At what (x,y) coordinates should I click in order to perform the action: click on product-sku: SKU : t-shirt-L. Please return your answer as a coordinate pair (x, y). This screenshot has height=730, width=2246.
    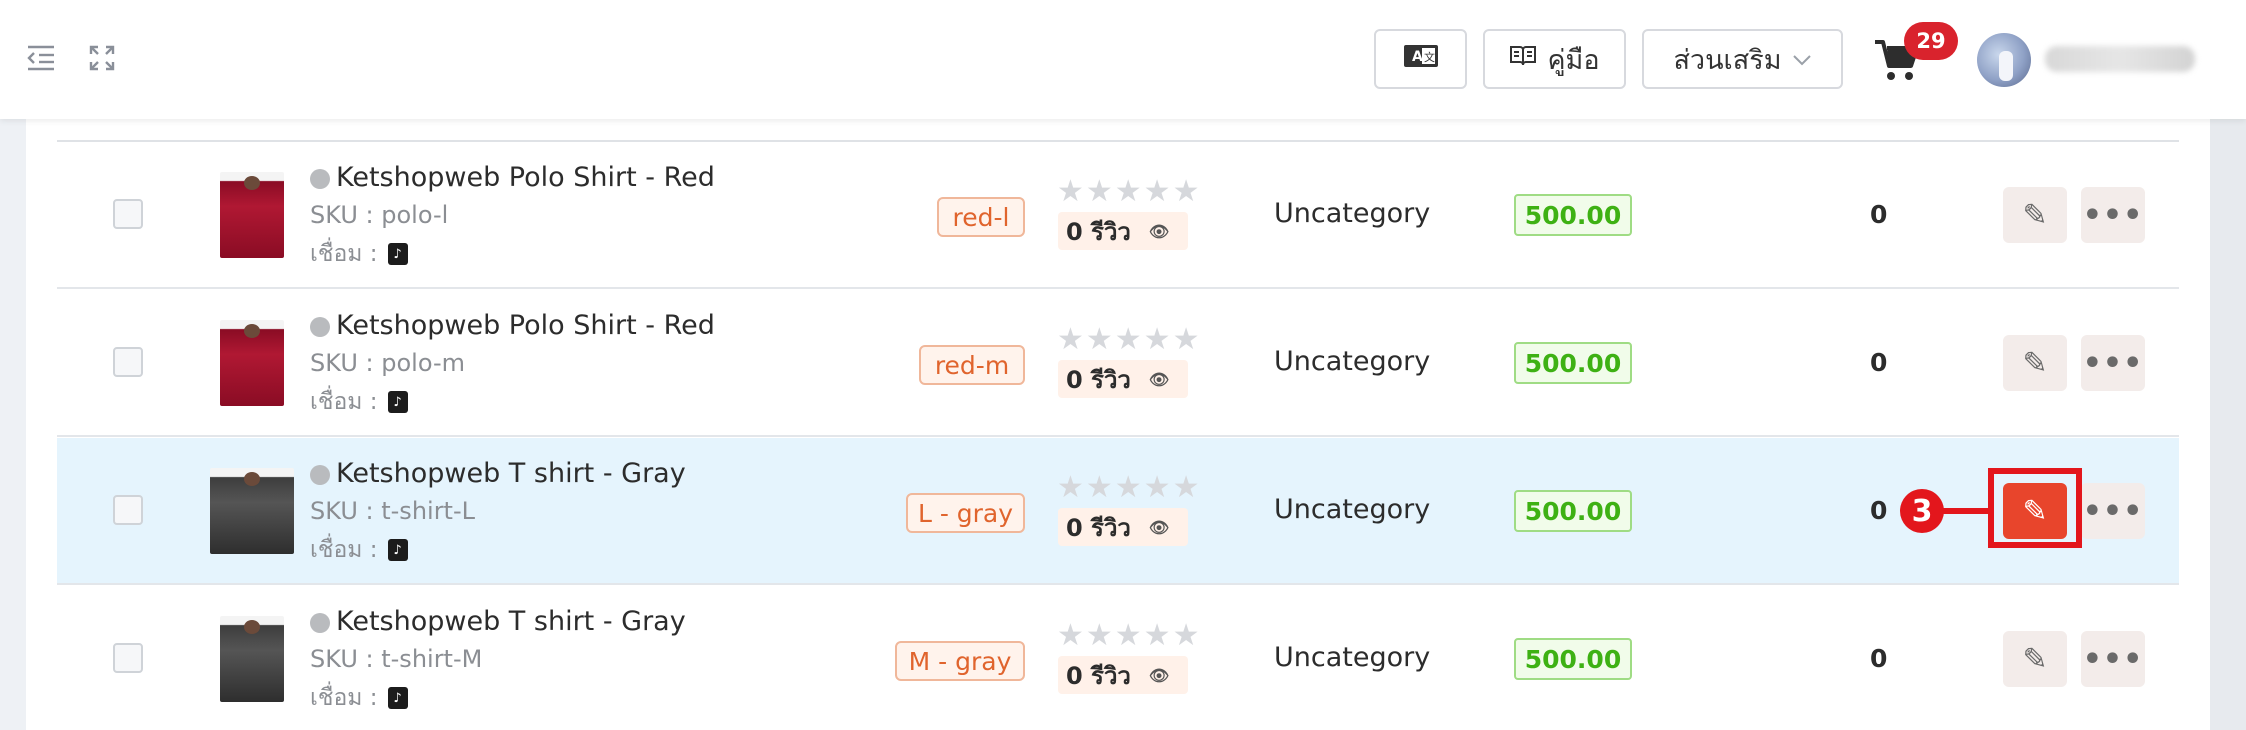
    Looking at the image, I should click on (392, 511).